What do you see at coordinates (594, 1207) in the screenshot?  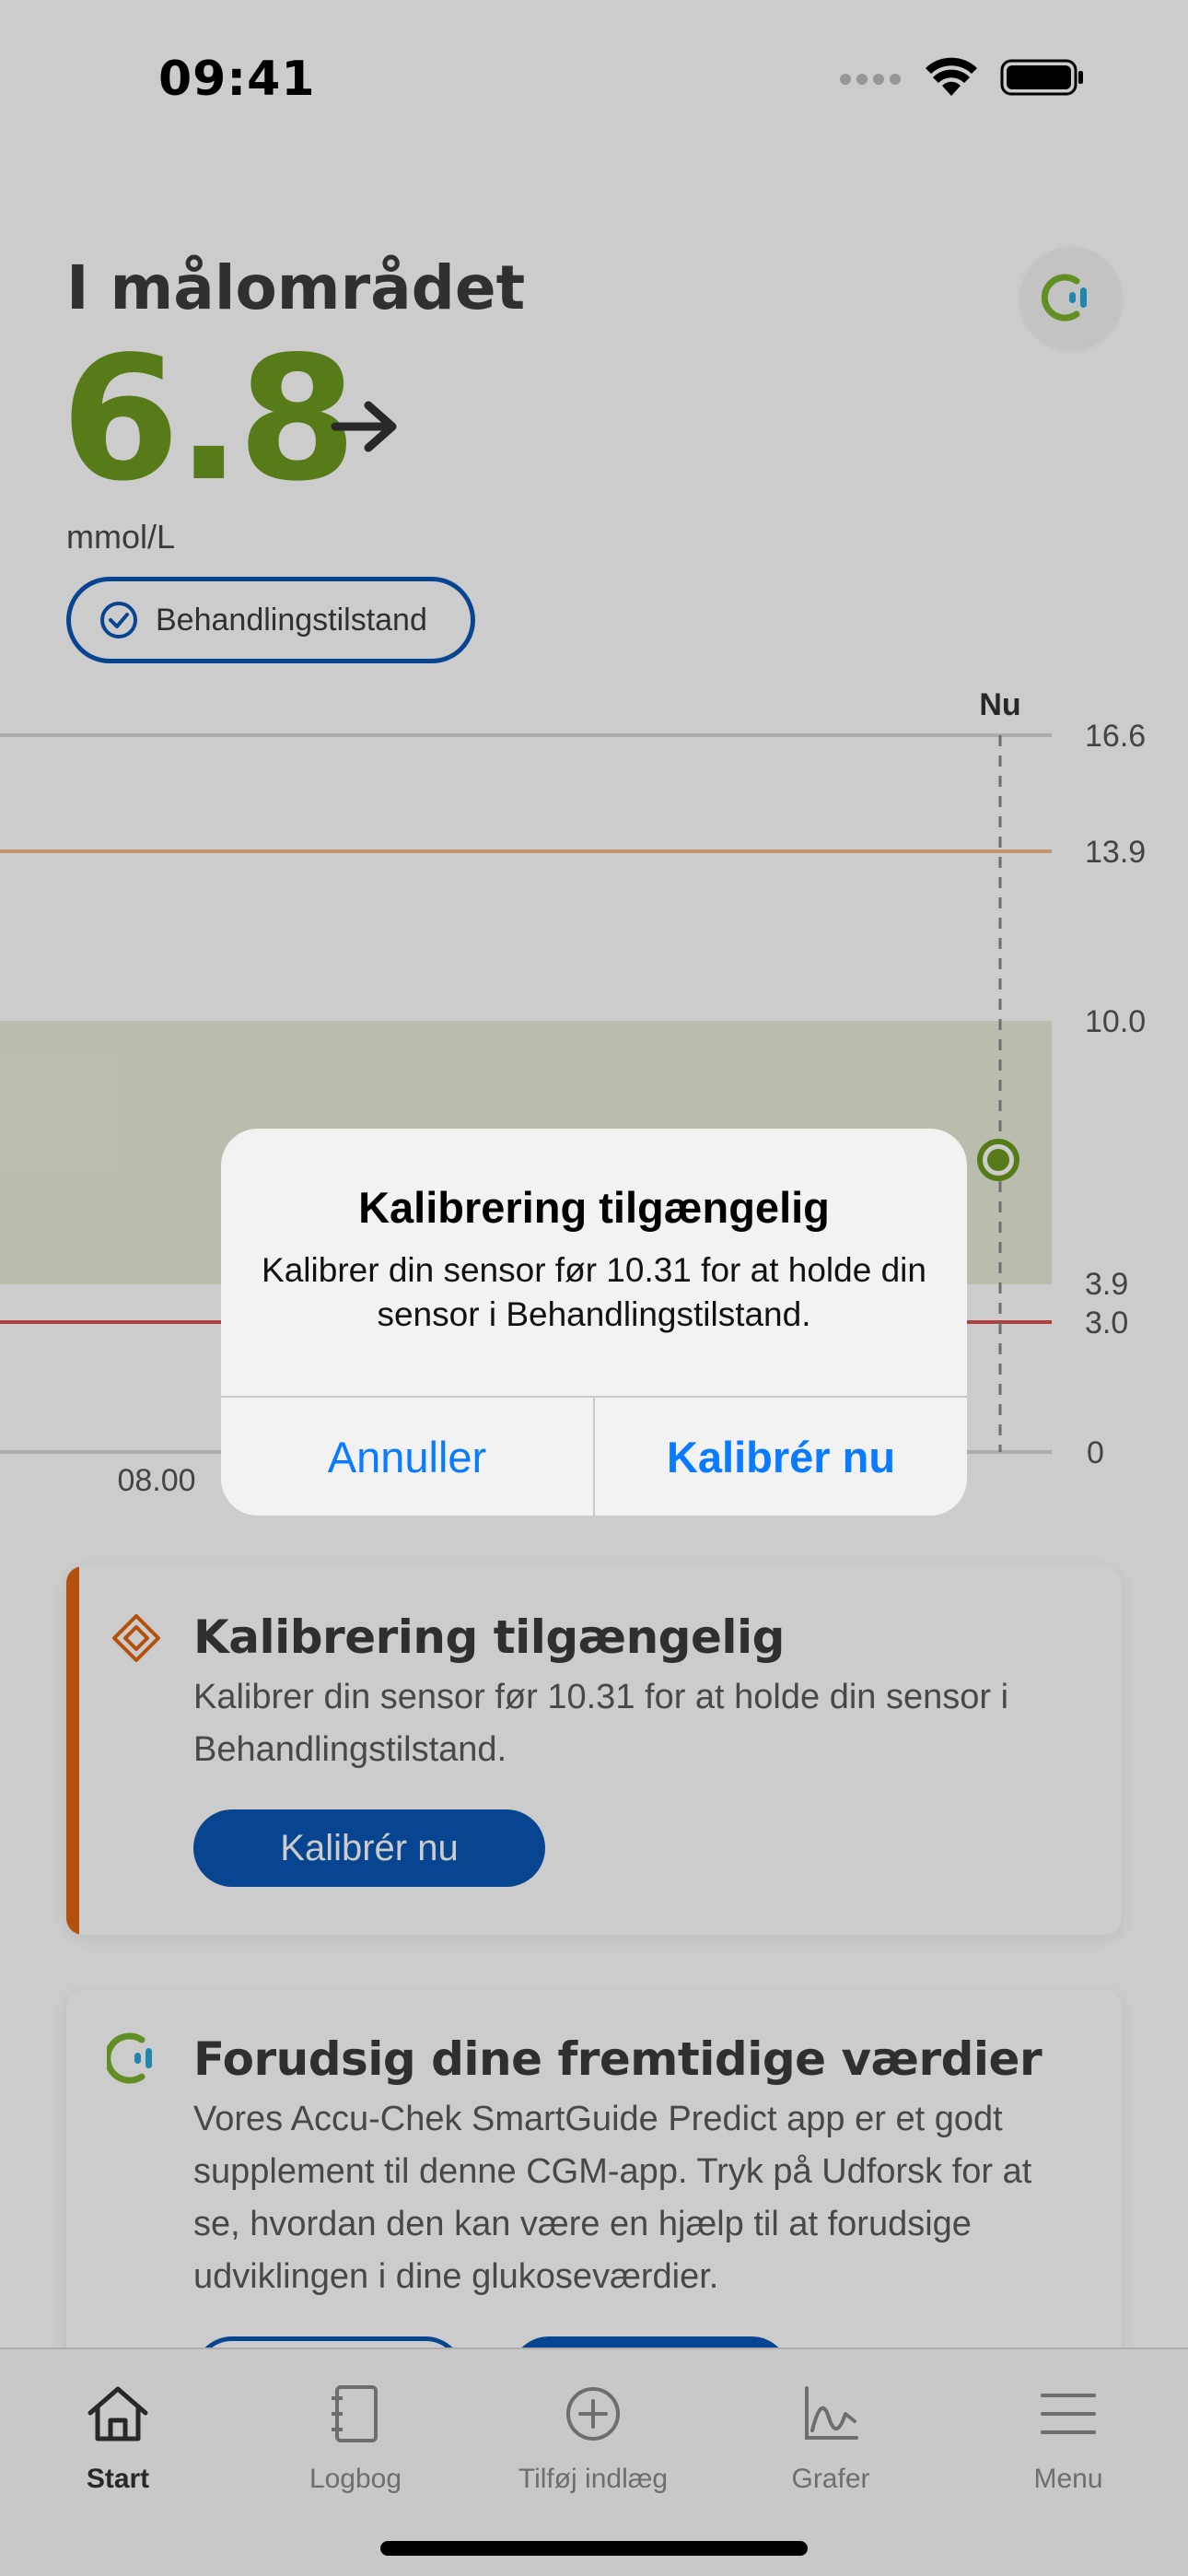 I see `alert-title: Kalibrering tilgængelig` at bounding box center [594, 1207].